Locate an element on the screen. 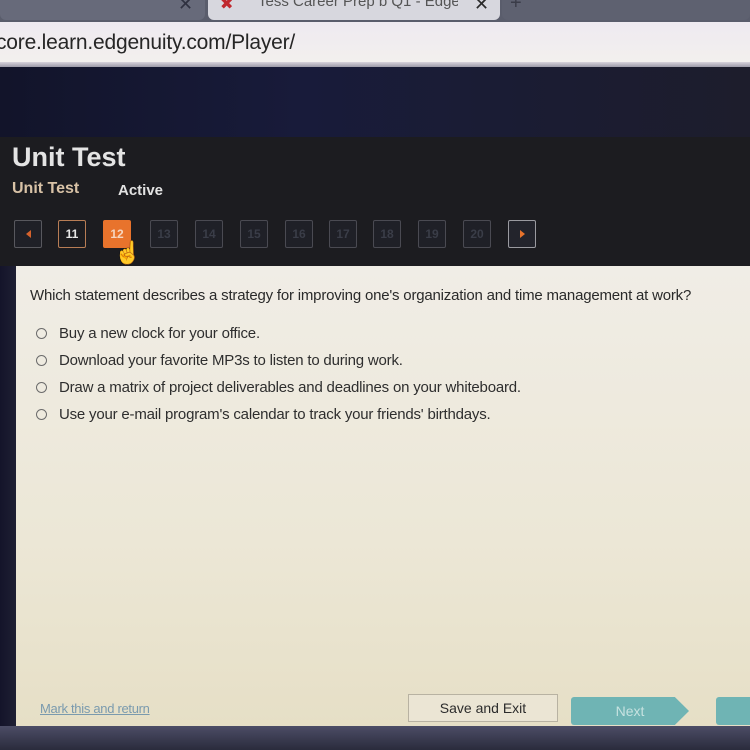  edgenuity-favicon-icon: ✖ is located at coordinates (227, 6).